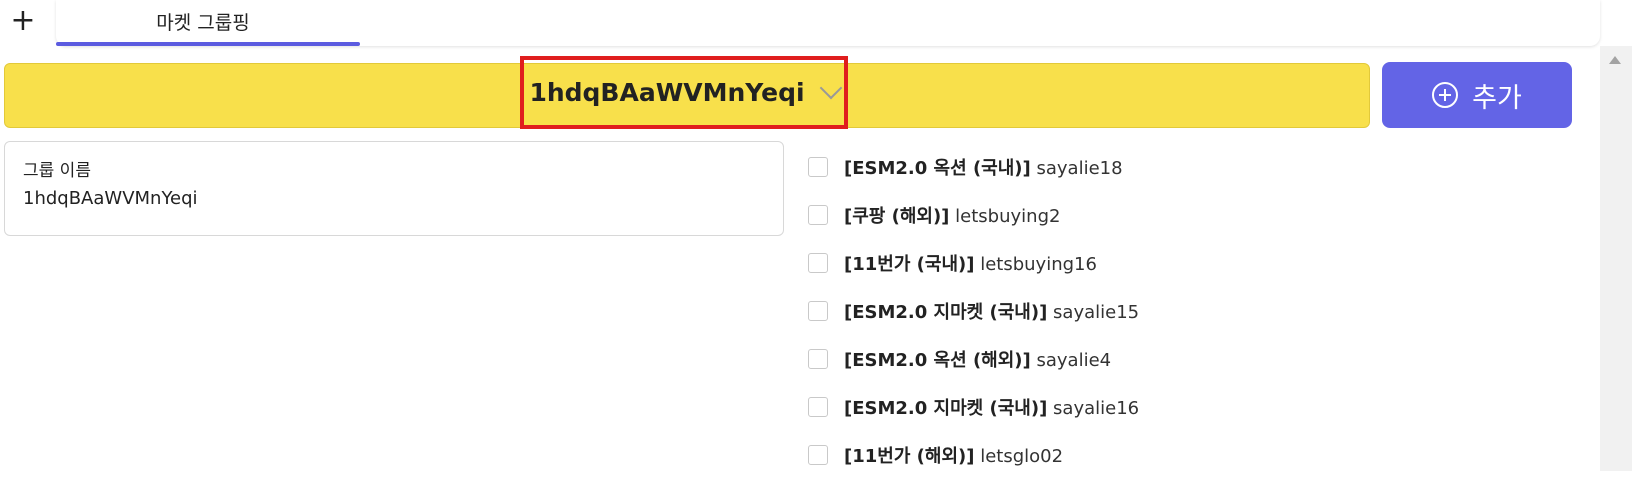  Describe the element at coordinates (1008, 216) in the screenshot. I see `market-account: letsbuying2` at that location.